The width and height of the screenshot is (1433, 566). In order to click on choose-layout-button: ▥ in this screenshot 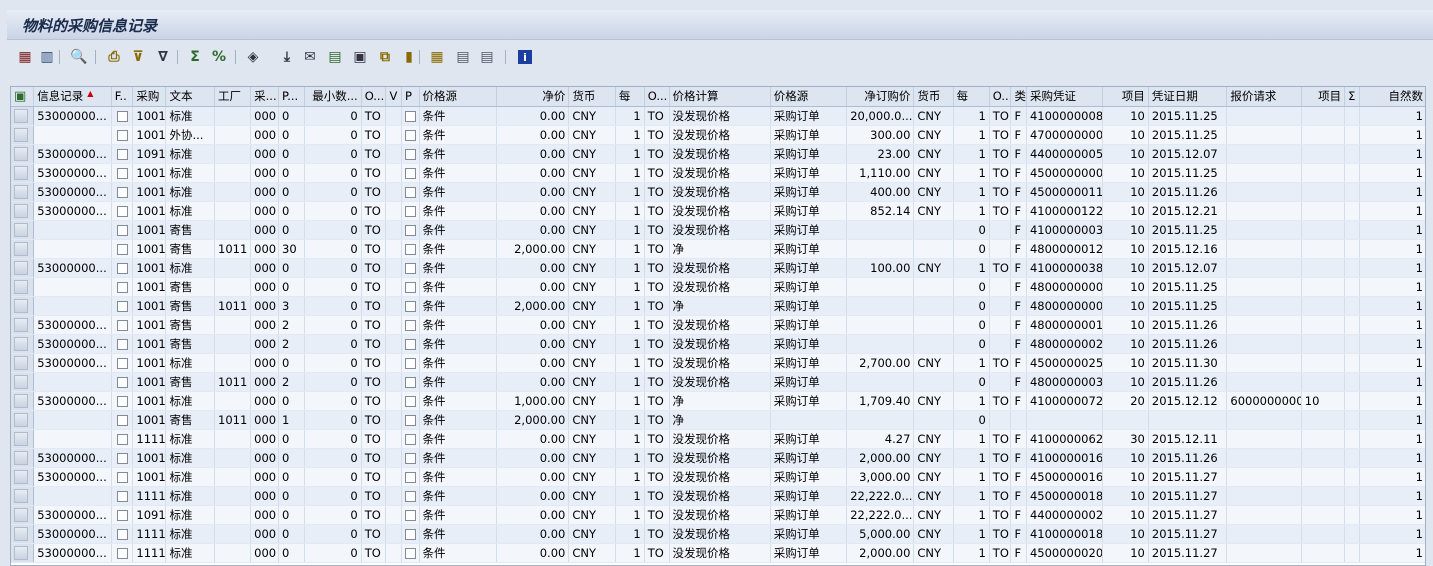, I will do `click(47, 57)`.